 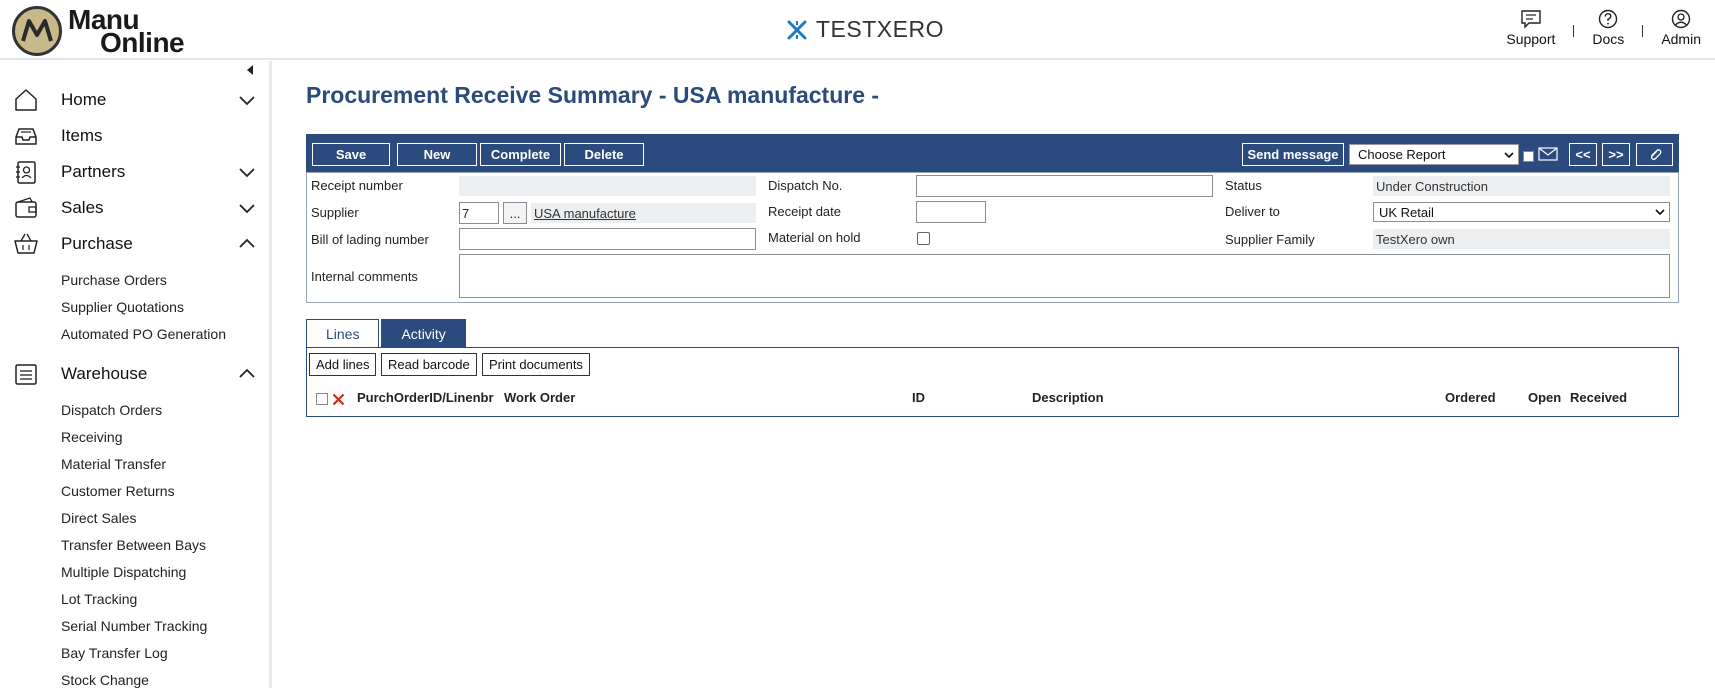 I want to click on separator, so click(x=1643, y=31).